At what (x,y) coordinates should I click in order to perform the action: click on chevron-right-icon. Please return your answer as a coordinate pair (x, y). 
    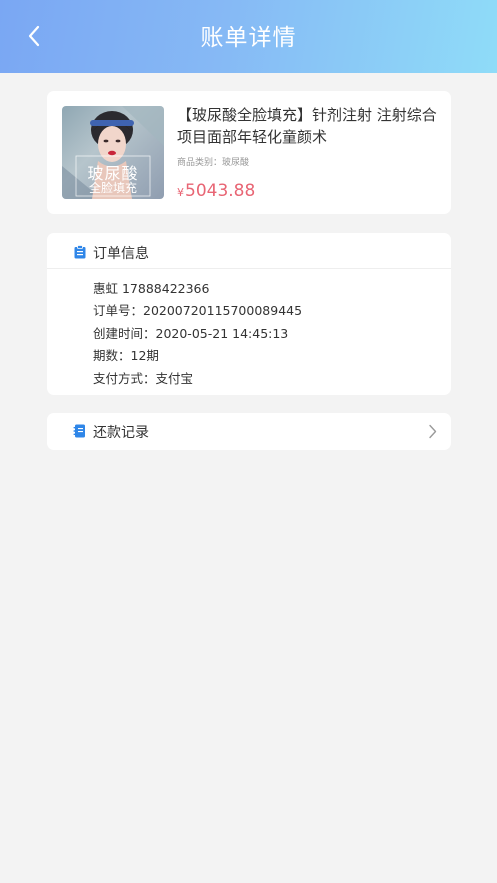
    Looking at the image, I should click on (433, 431).